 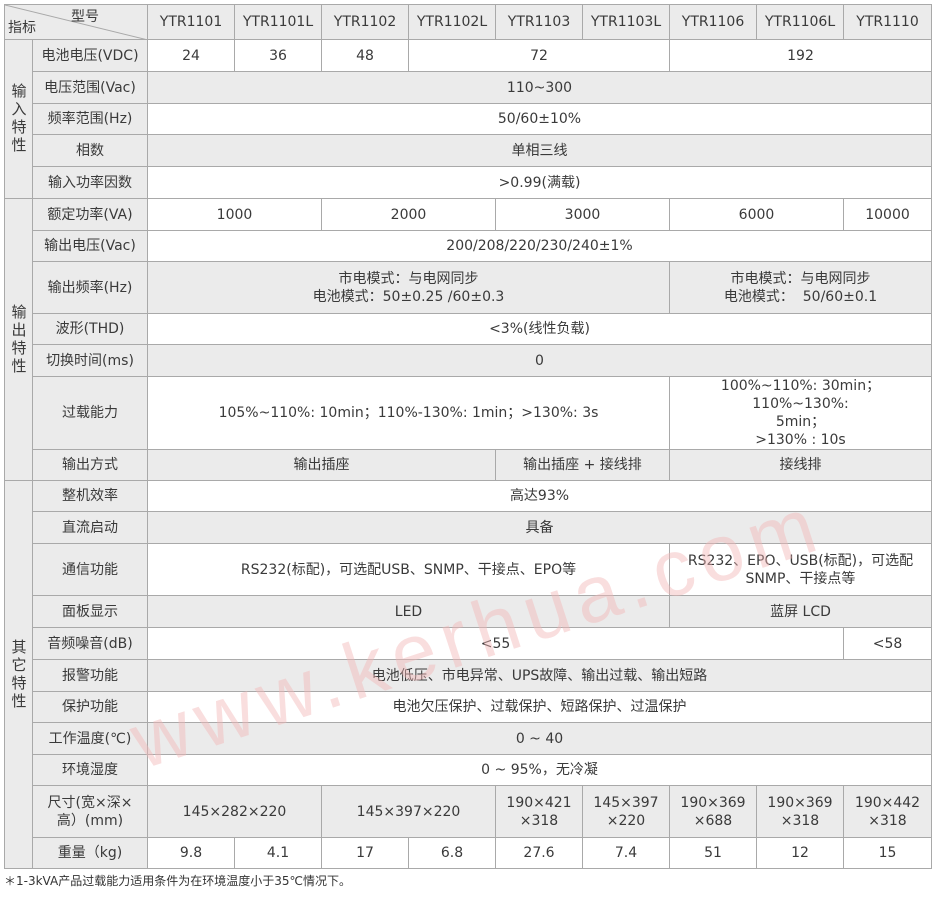 What do you see at coordinates (539, 707) in the screenshot?
I see `table-cell: 电池欠压保护、过载保护、短路保护、过温保护` at bounding box center [539, 707].